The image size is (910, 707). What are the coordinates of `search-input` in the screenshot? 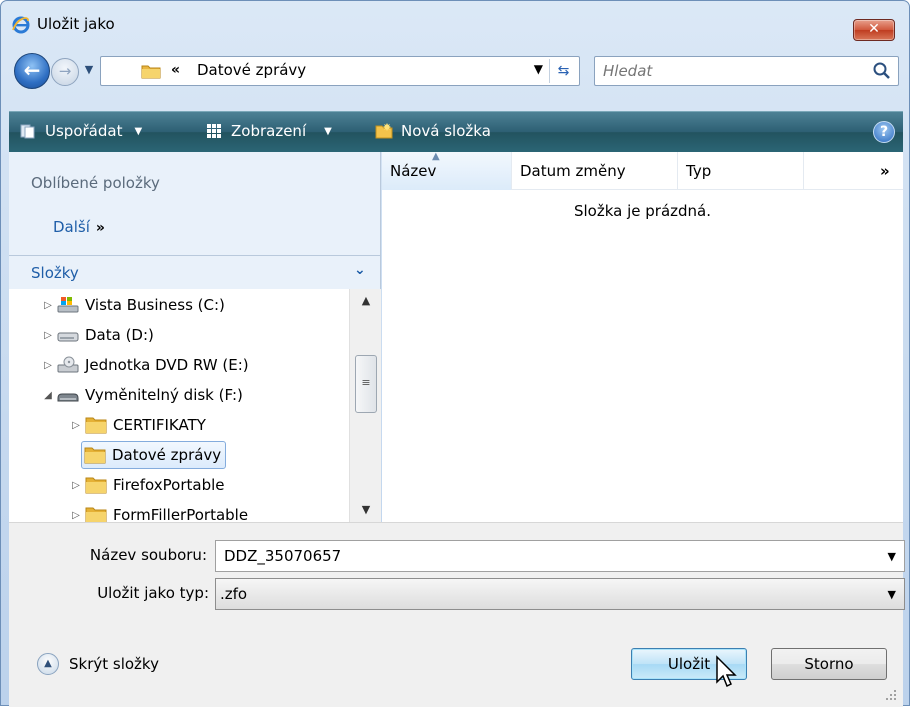 It's located at (726, 71).